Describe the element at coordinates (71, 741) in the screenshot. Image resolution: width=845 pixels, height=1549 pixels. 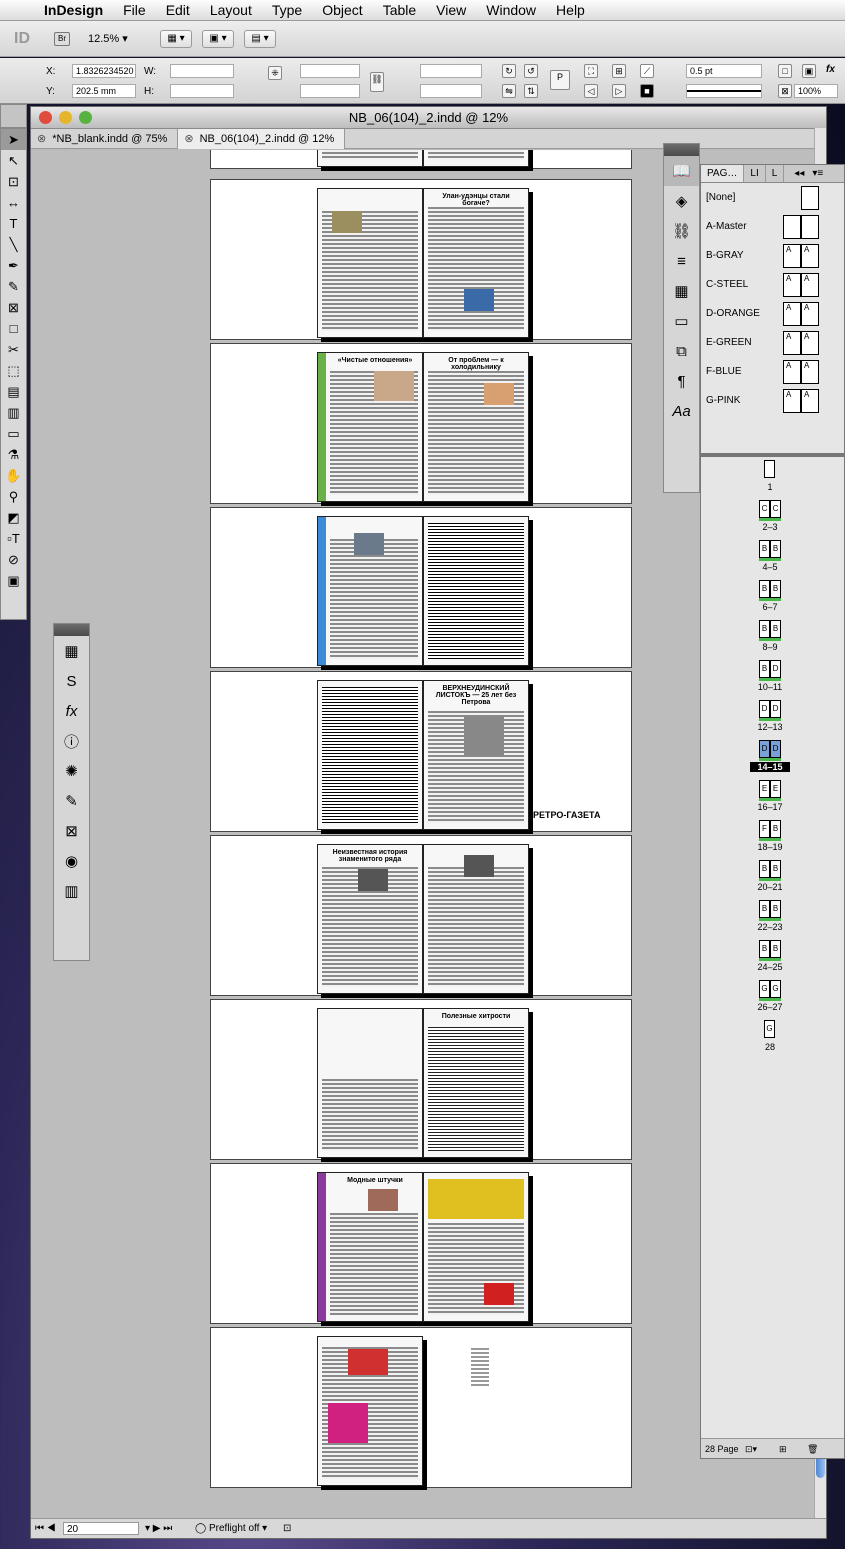
I see `info-panel-icon: ⓘ` at that location.